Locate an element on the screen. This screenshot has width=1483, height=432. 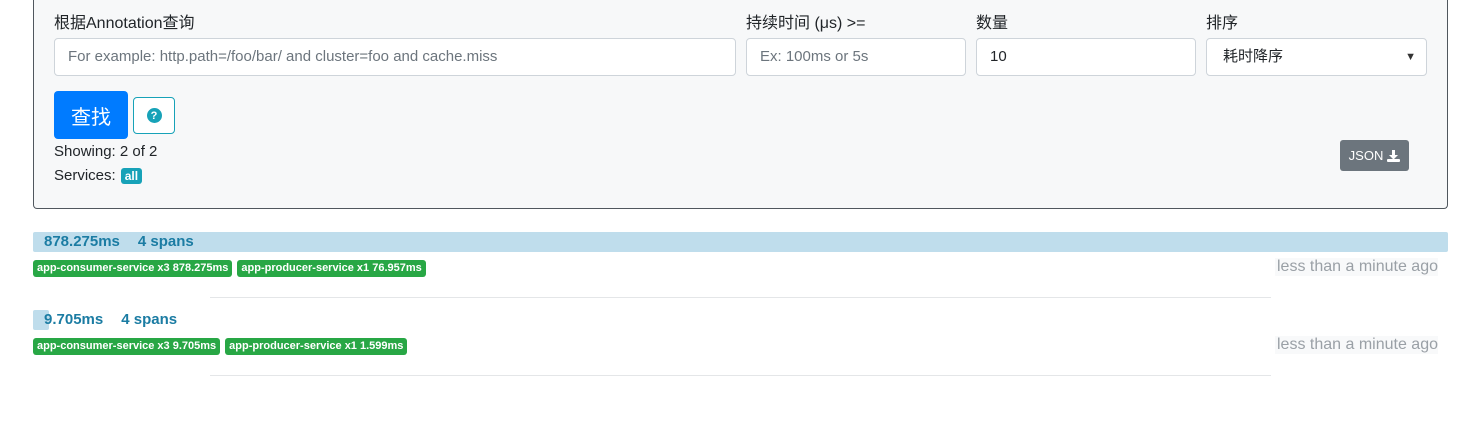
services-label: Services: is located at coordinates (85, 175).